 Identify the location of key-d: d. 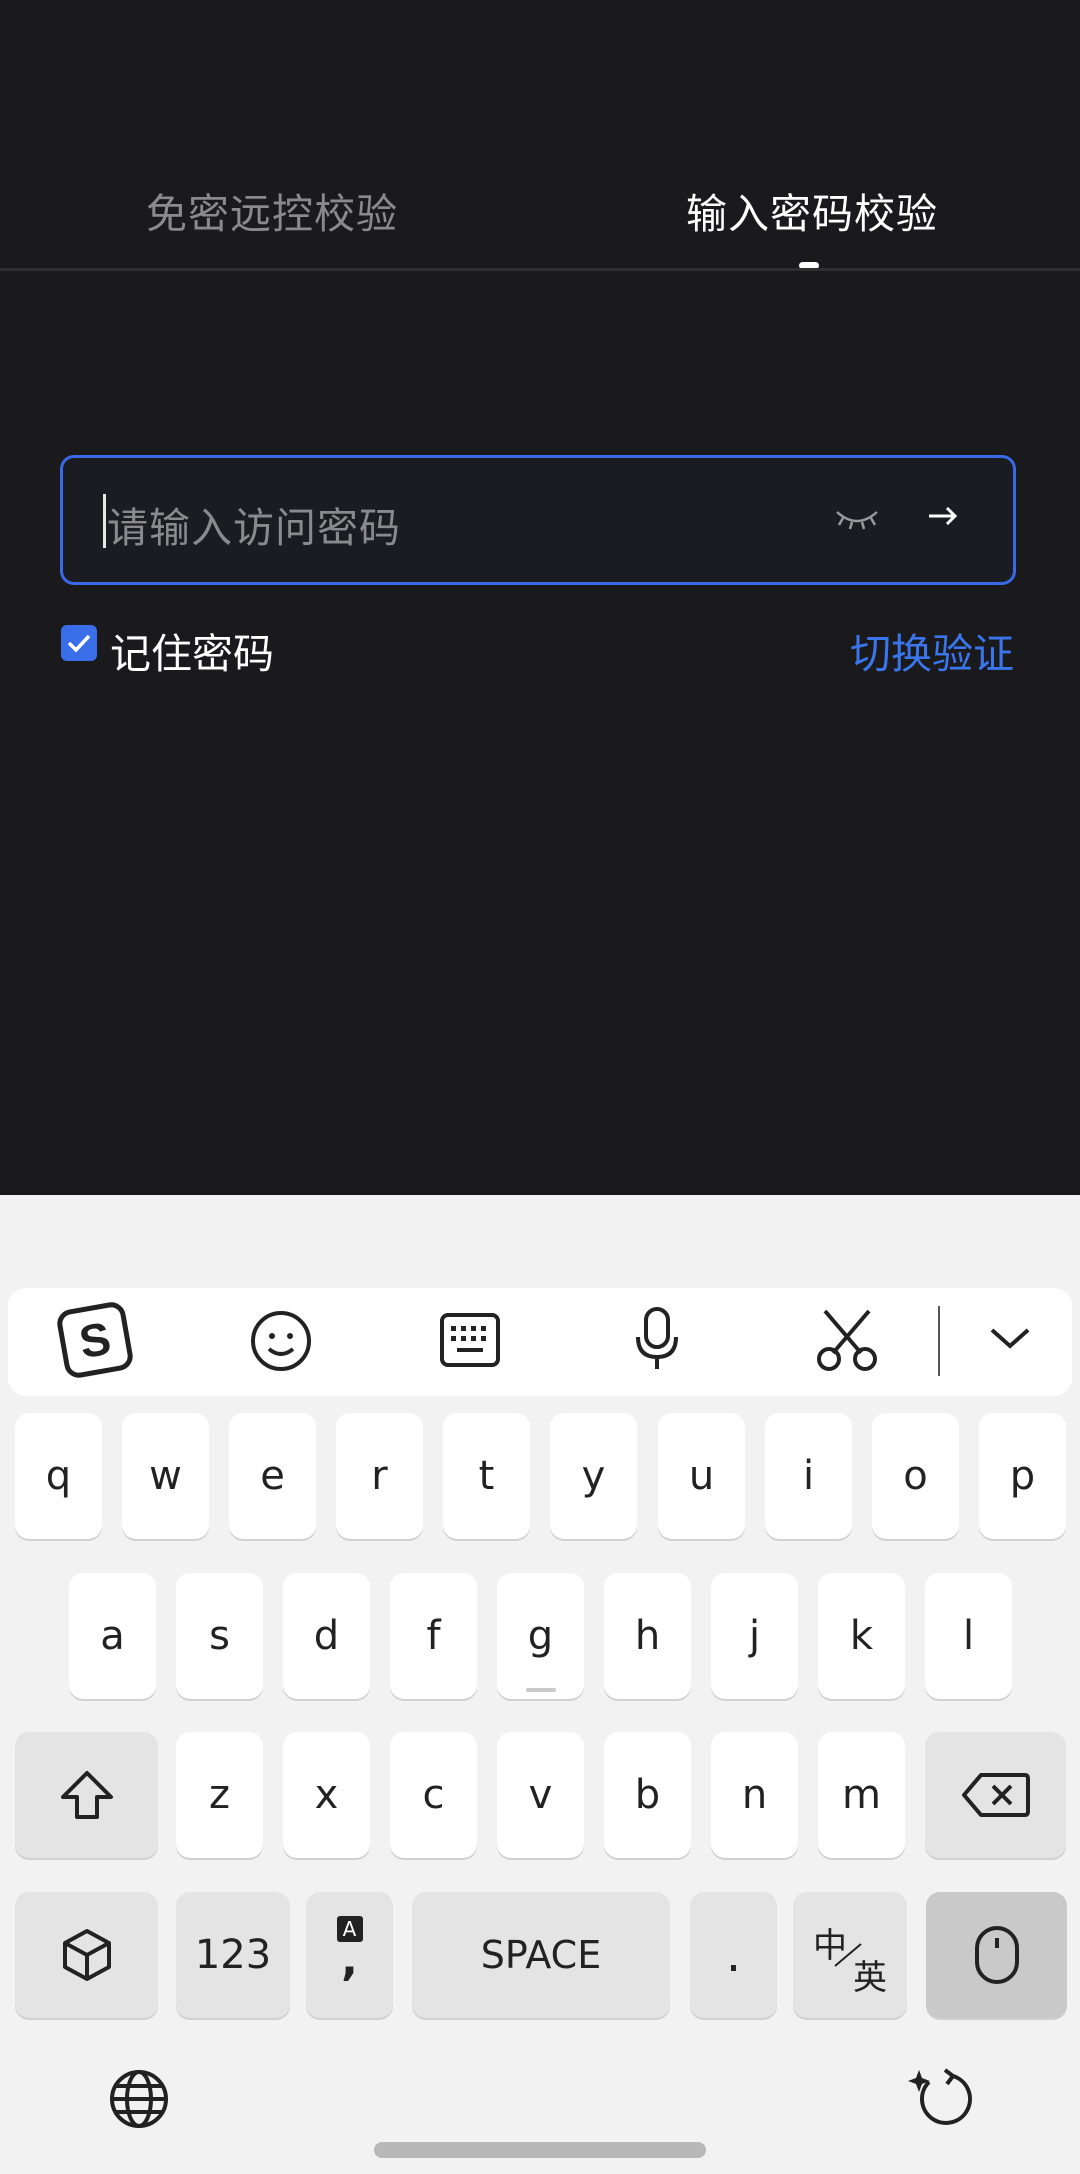
(326, 1636).